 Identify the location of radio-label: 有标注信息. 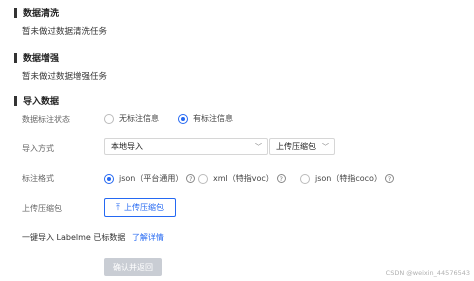
(213, 118).